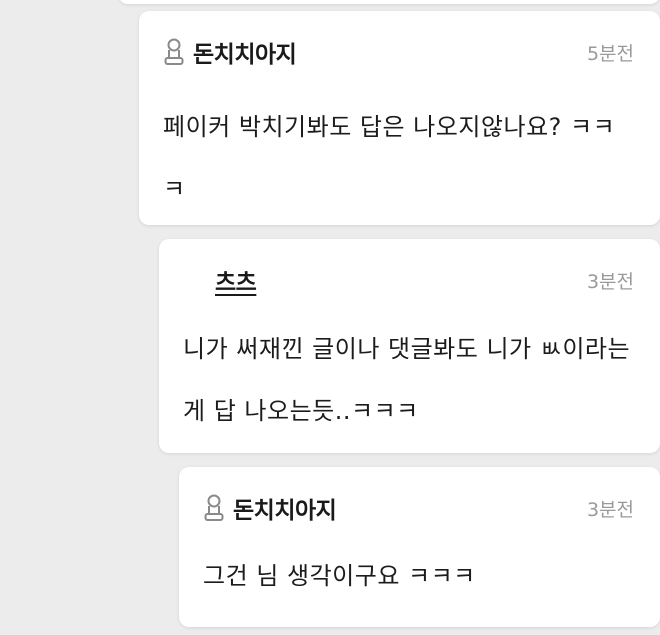 The height and width of the screenshot is (635, 660). What do you see at coordinates (389, 158) in the screenshot?
I see `comment-text: 페이커 박치기봐도 답은 나오지않나요? ㅋㅋㅋ` at bounding box center [389, 158].